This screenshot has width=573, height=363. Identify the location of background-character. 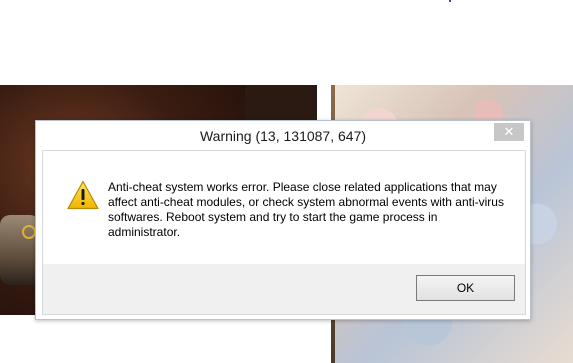
(20, 250).